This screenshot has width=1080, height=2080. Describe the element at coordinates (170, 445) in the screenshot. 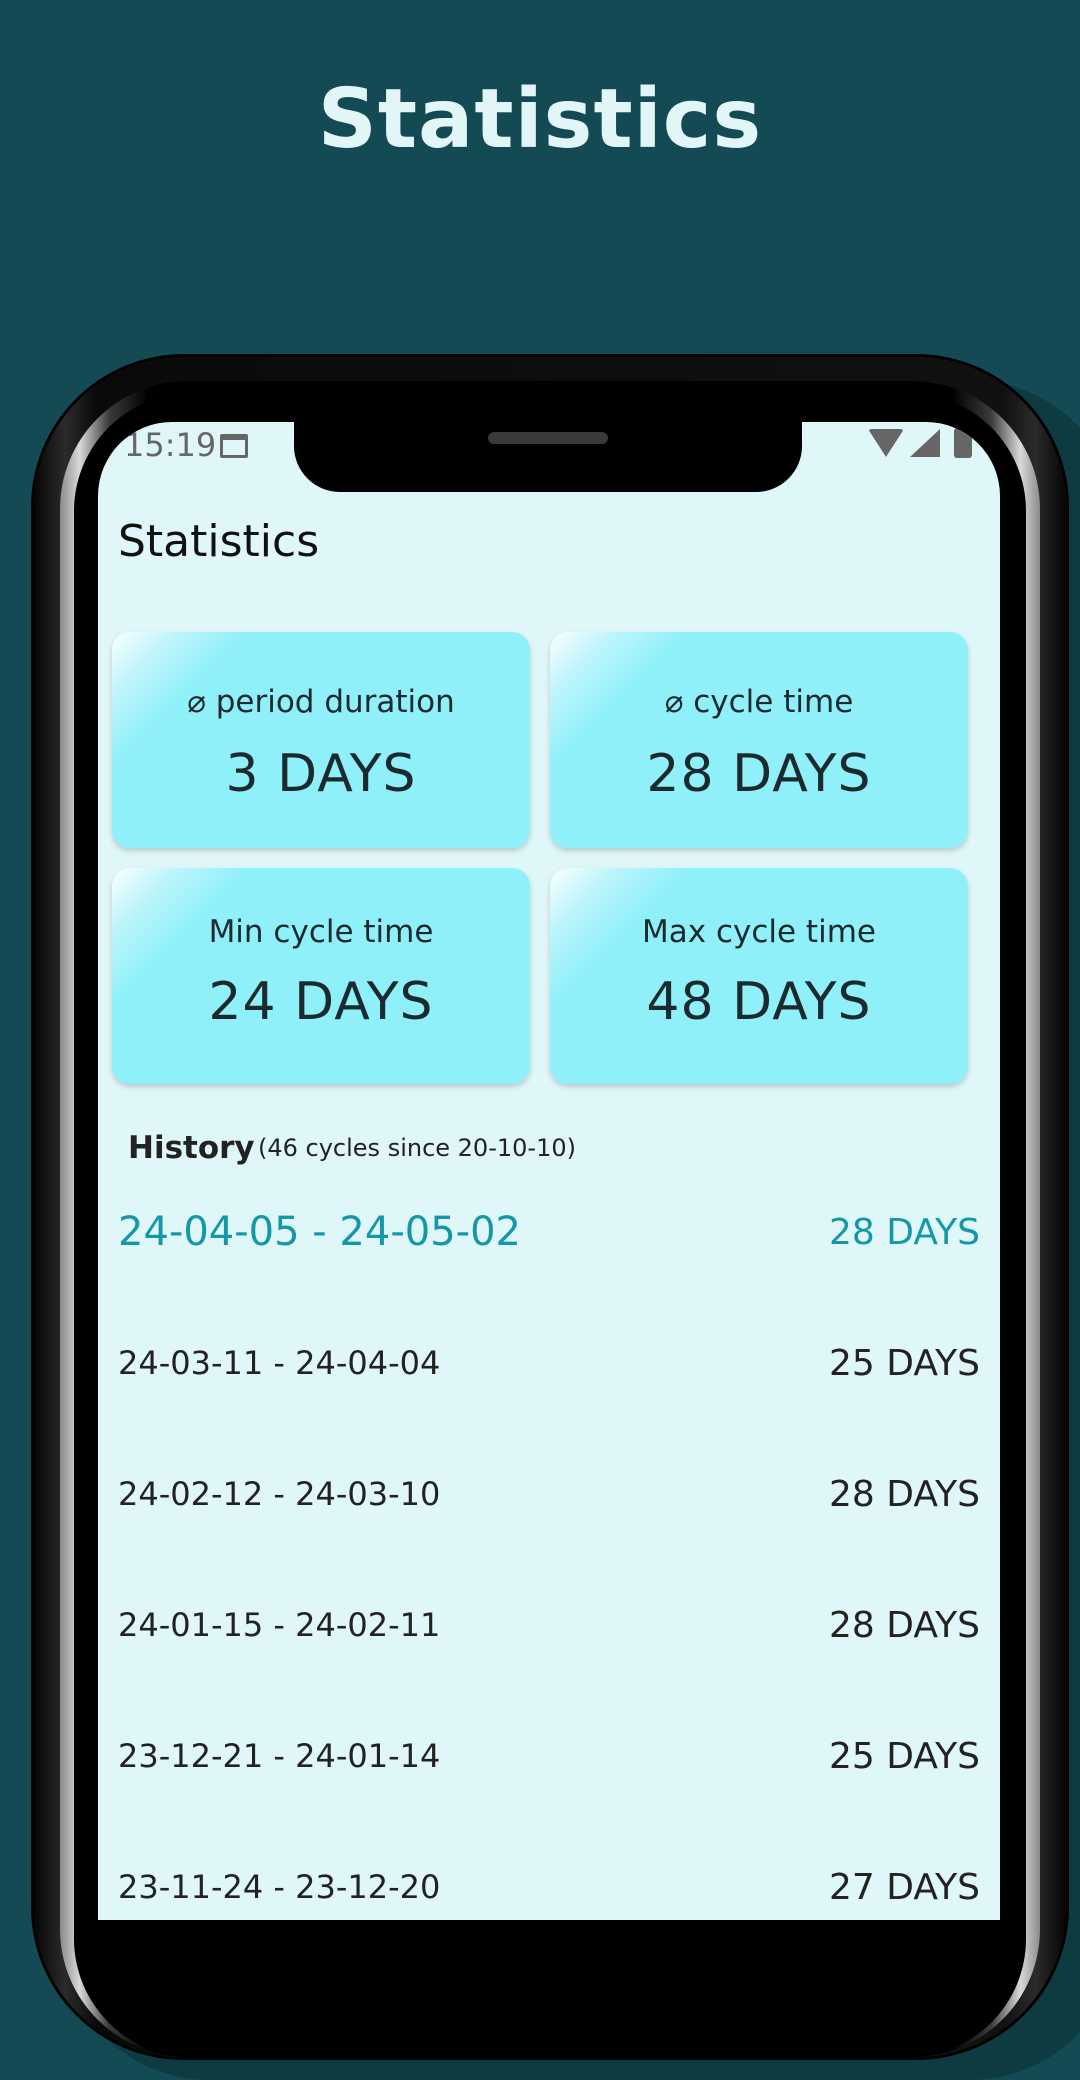

I see `status-time: 15:19` at that location.